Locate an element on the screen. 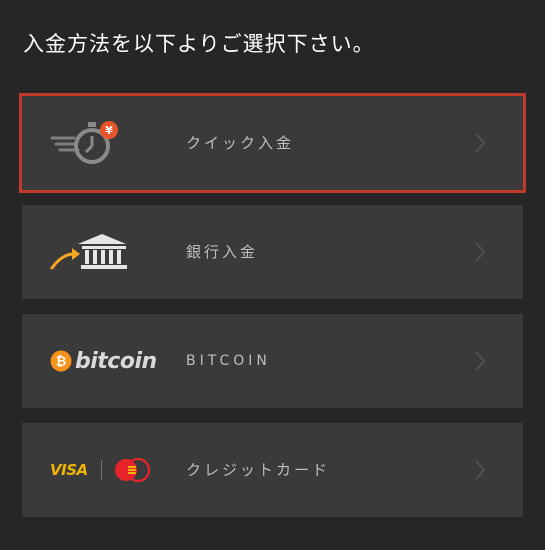  divider is located at coordinates (101, 470).